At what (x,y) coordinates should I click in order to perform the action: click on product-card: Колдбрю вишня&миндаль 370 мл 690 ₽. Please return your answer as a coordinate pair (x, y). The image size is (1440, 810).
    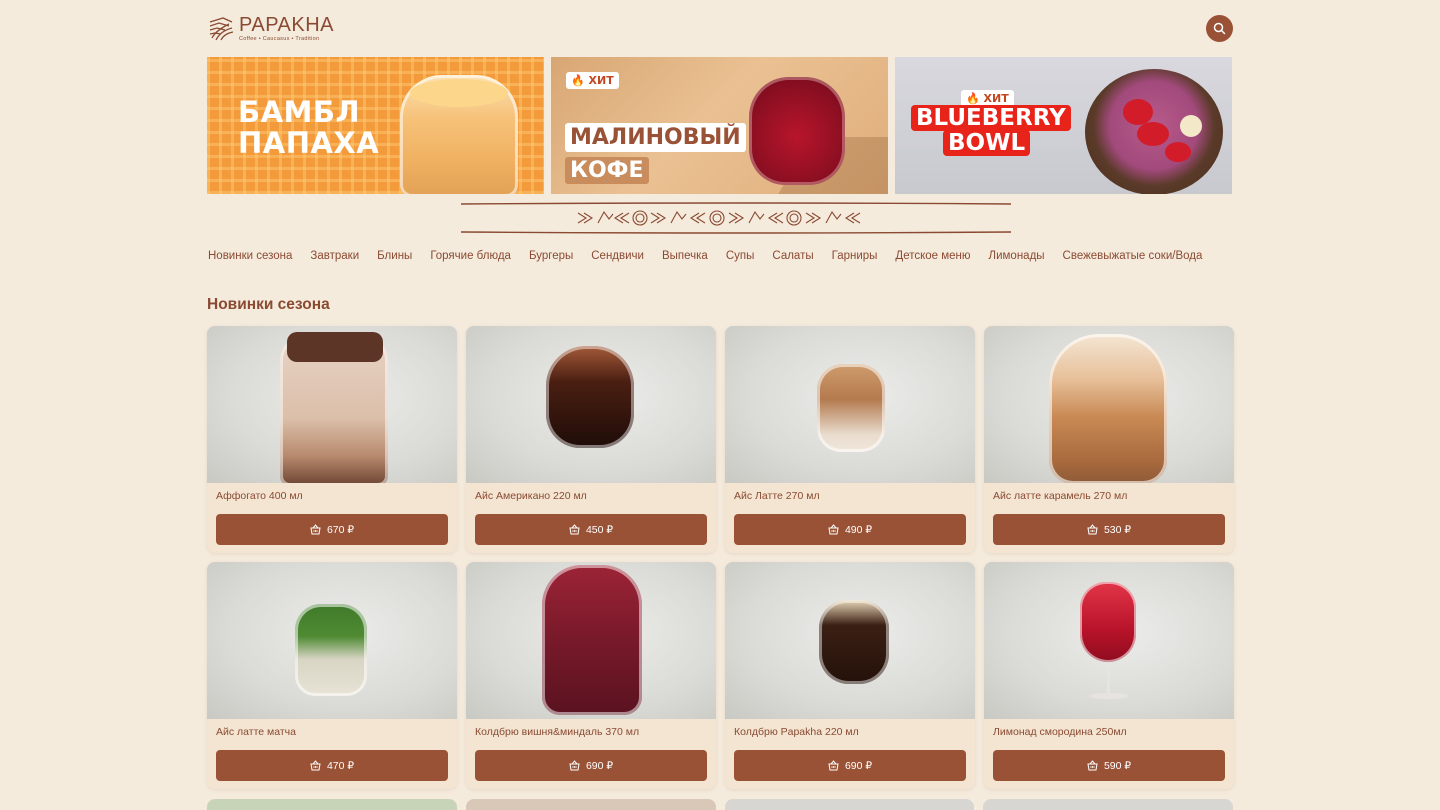
    Looking at the image, I should click on (591, 675).